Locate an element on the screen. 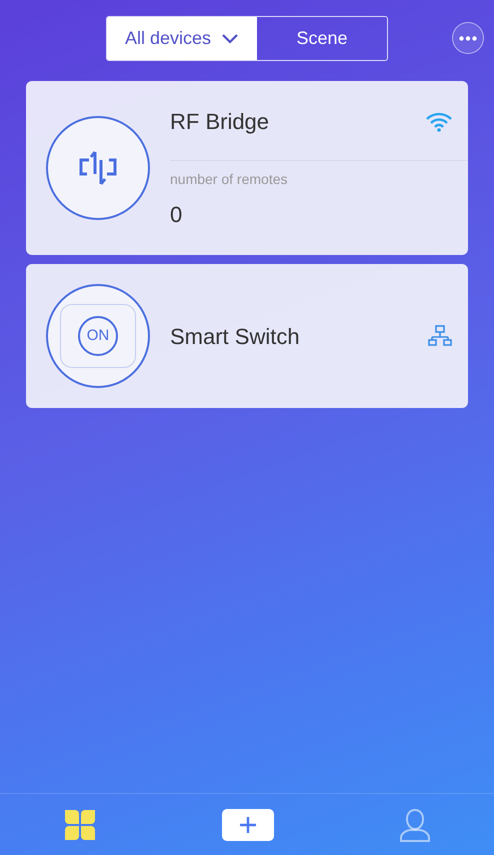  stat-label: number of remotes is located at coordinates (229, 179).